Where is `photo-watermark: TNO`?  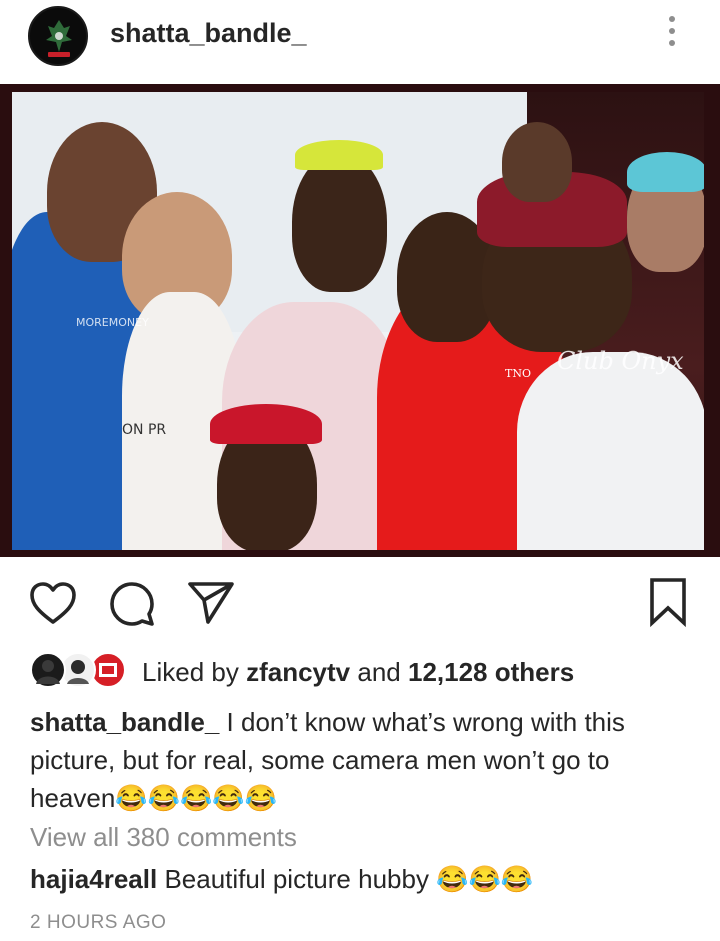
photo-watermark: TNO is located at coordinates (518, 373).